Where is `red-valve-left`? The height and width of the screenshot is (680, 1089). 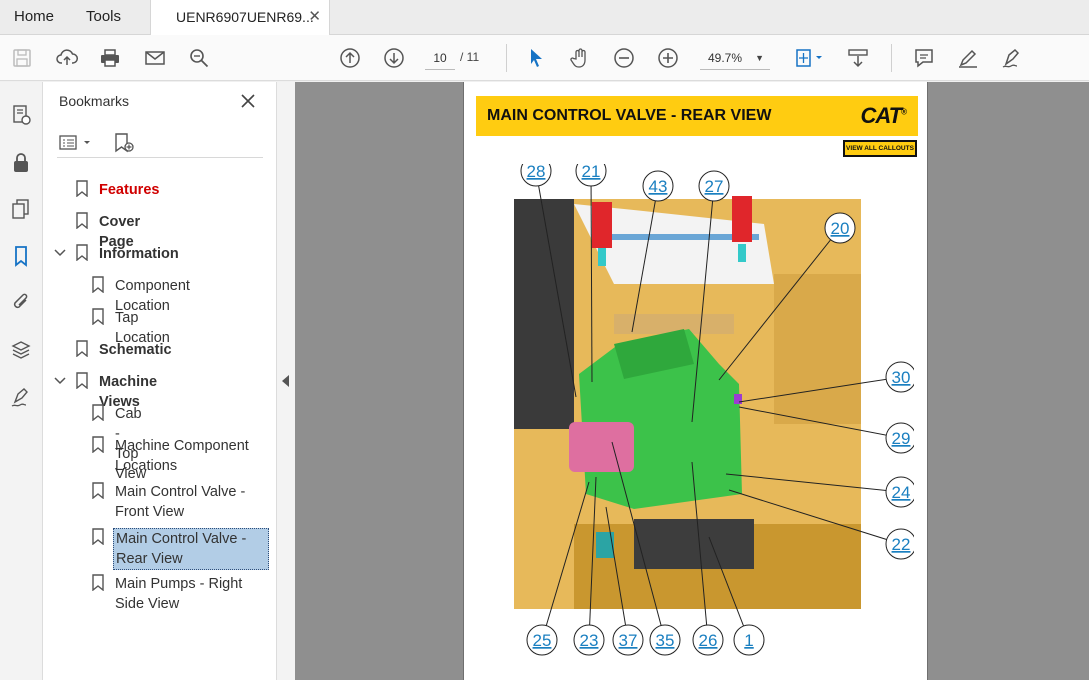
red-valve-left is located at coordinates (602, 225).